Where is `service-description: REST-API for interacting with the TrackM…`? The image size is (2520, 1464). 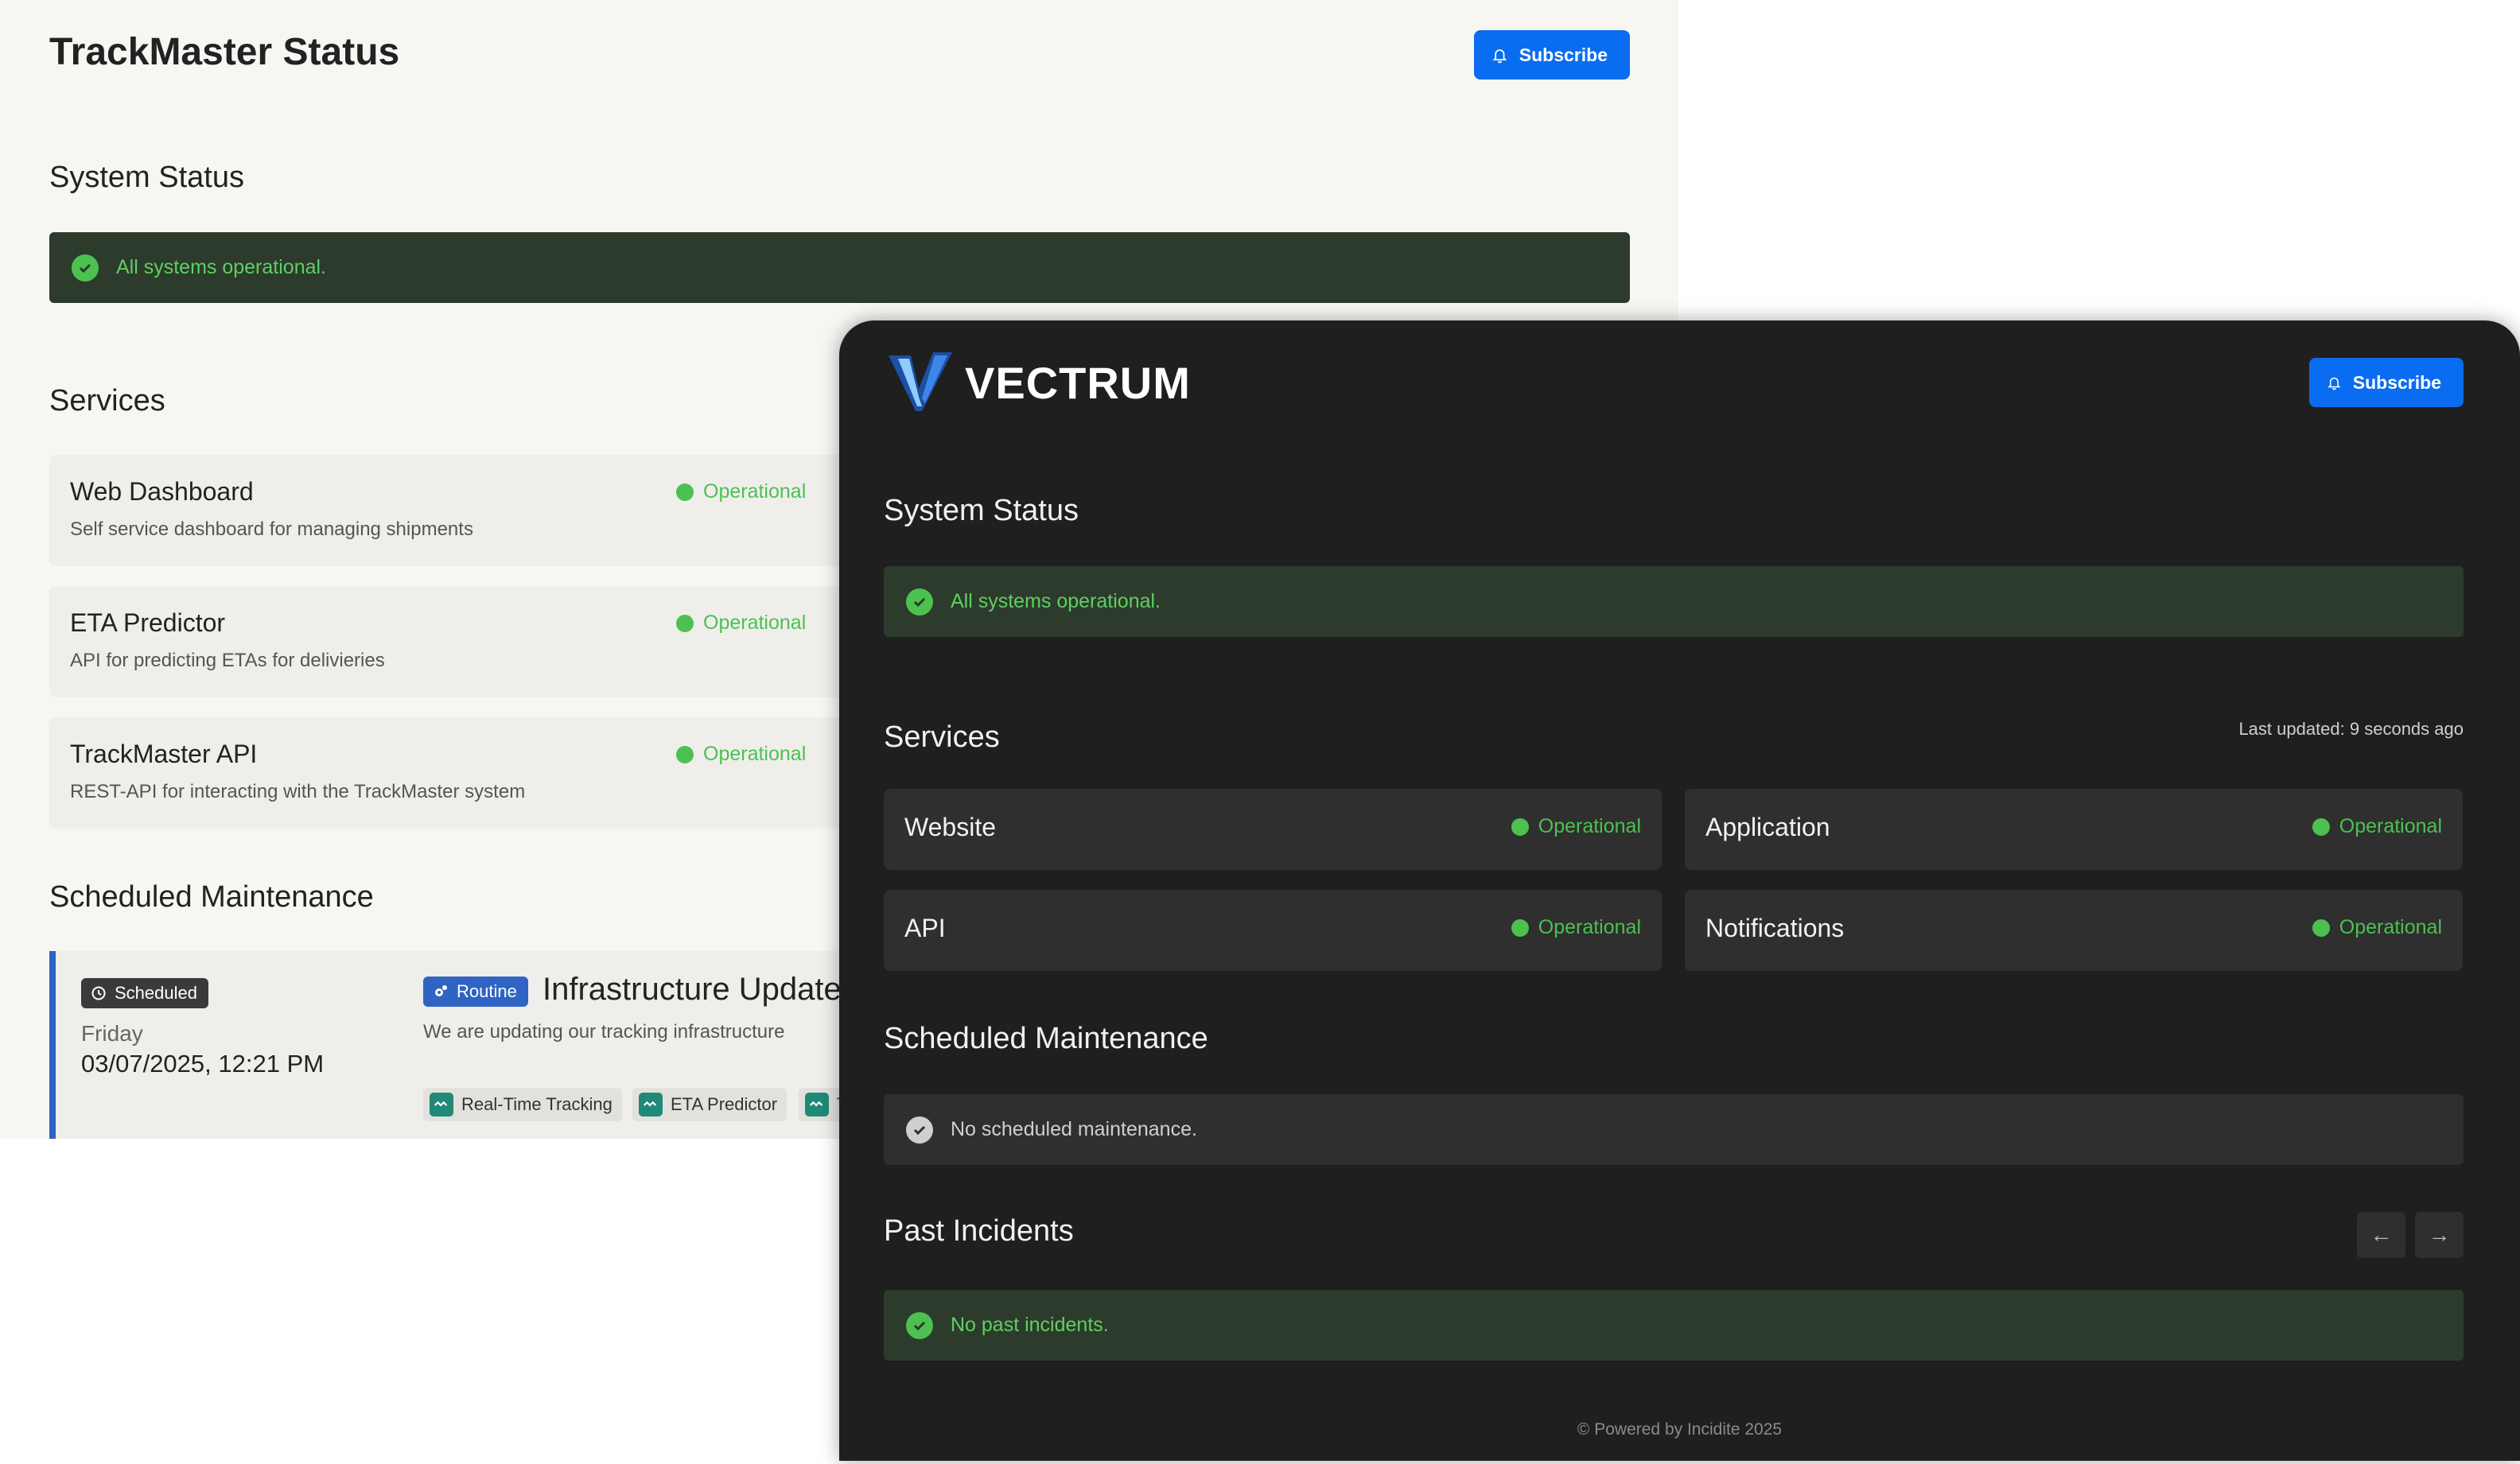 service-description: REST-API for interacting with the TrackM… is located at coordinates (298, 791).